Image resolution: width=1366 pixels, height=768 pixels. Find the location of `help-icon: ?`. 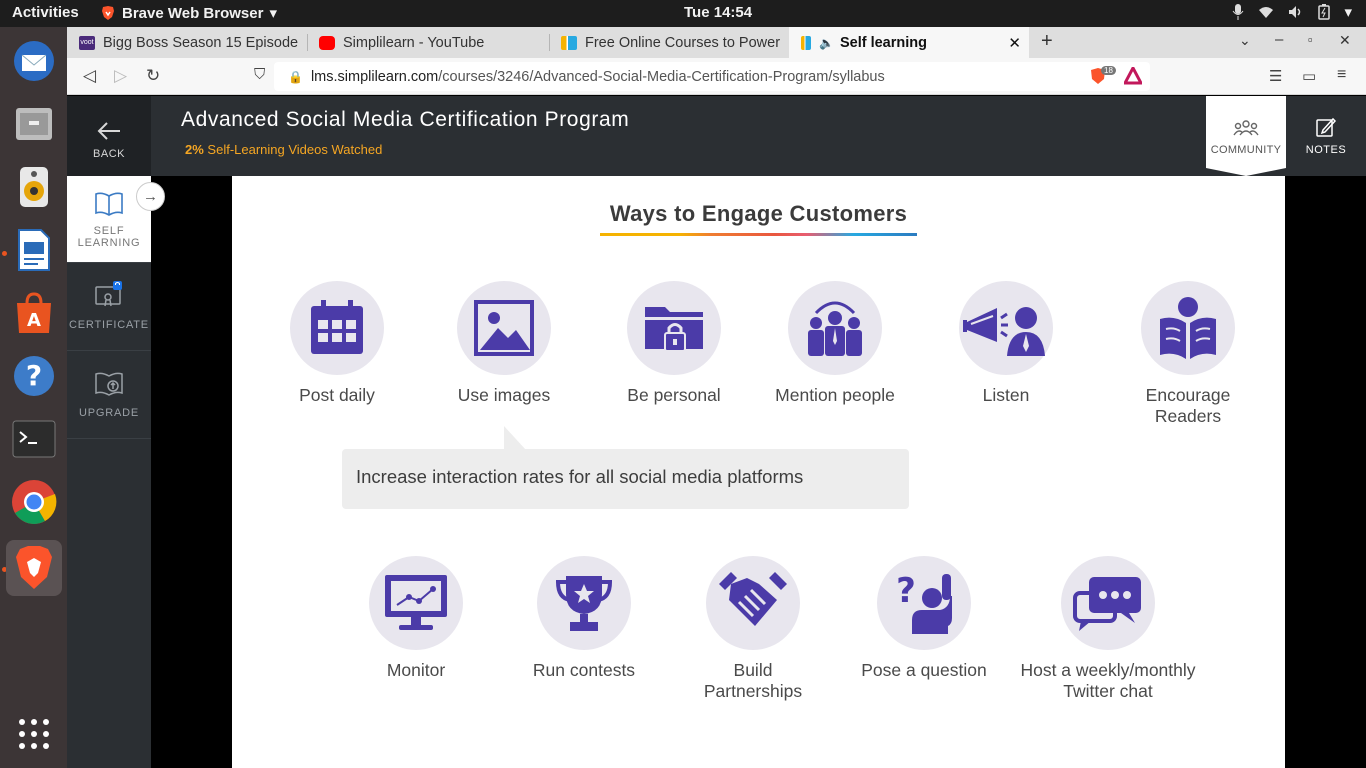

help-icon: ? is located at coordinates (34, 376).